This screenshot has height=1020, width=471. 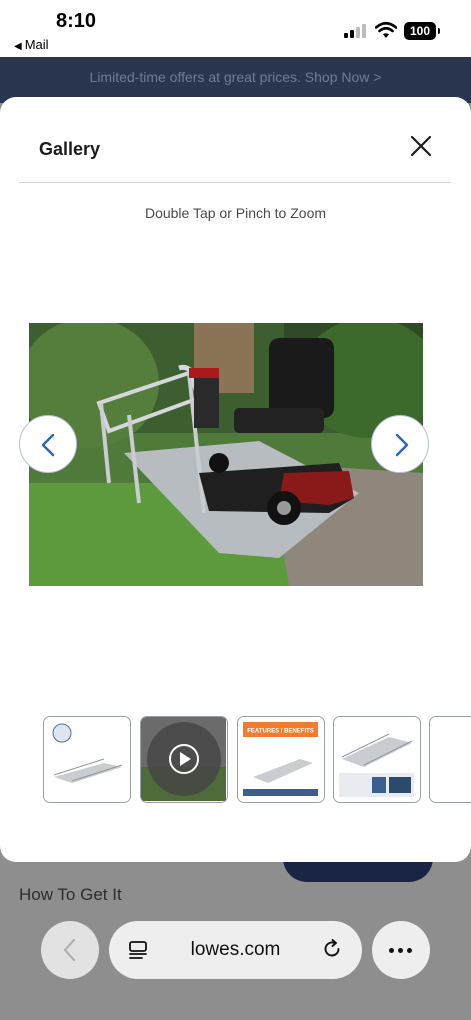 I want to click on thumbnail-features: FEATURES / BENEFITS, so click(x=281, y=759).